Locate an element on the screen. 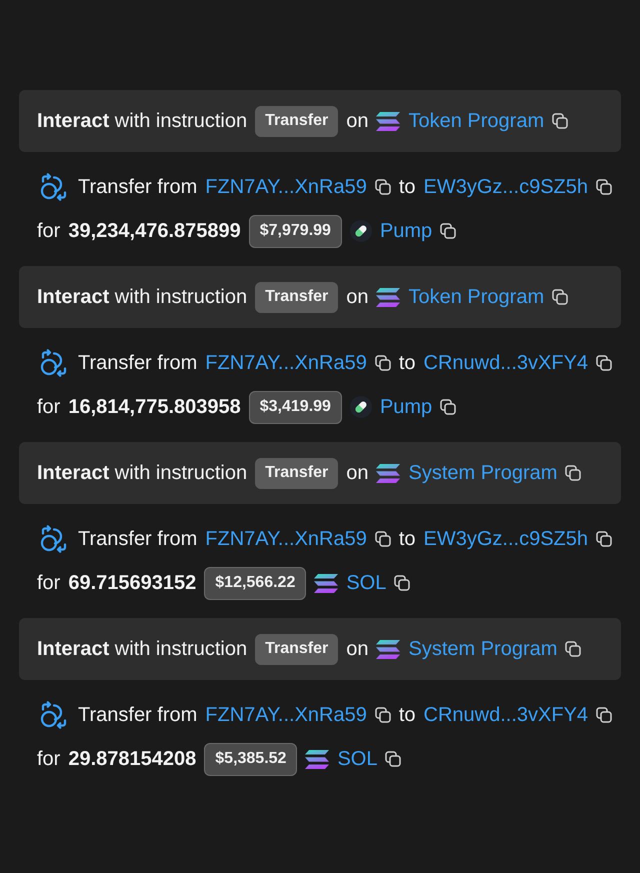 The height and width of the screenshot is (873, 640). usd-value-badge: $12,566.22 is located at coordinates (255, 583).